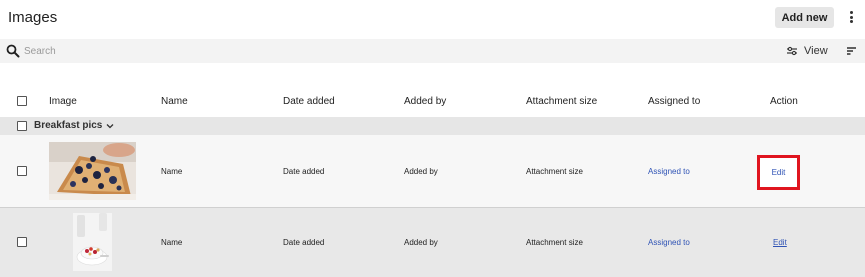  What do you see at coordinates (792, 51) in the screenshot?
I see `sliders-icon` at bounding box center [792, 51].